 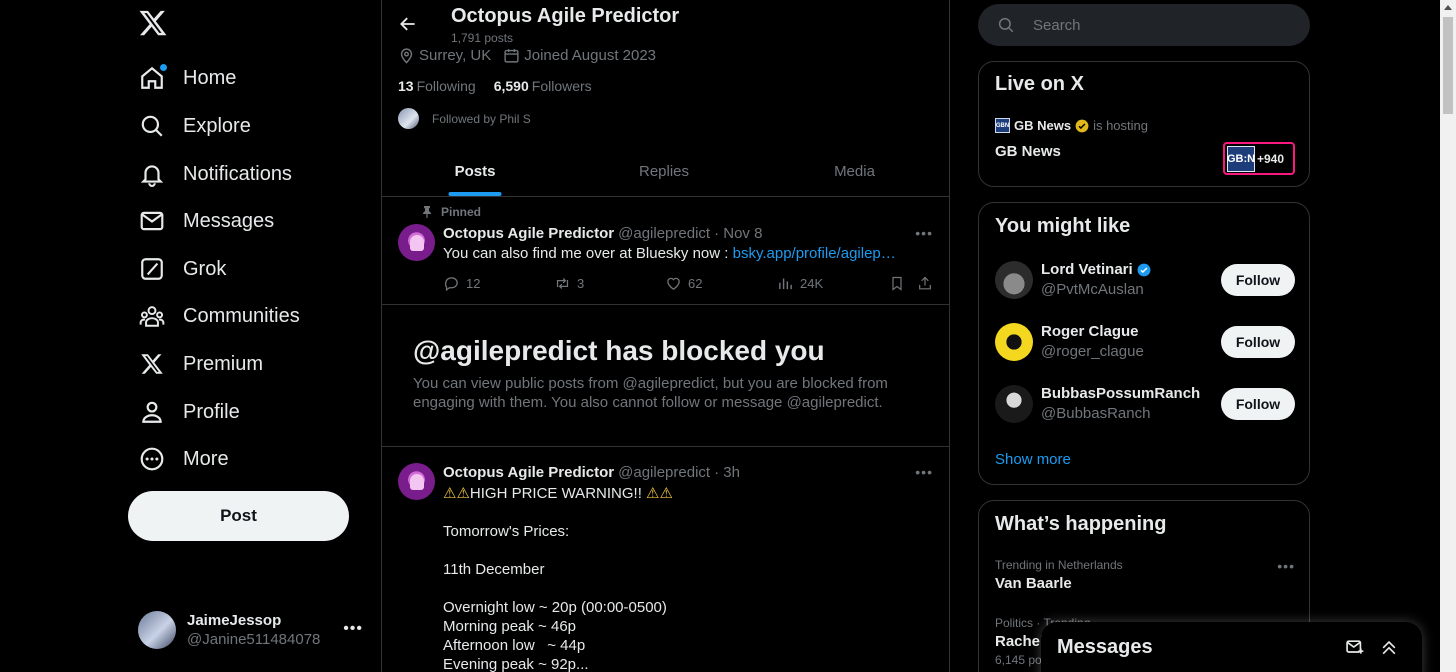 I want to click on nav-premium: Premium, so click(x=200, y=364).